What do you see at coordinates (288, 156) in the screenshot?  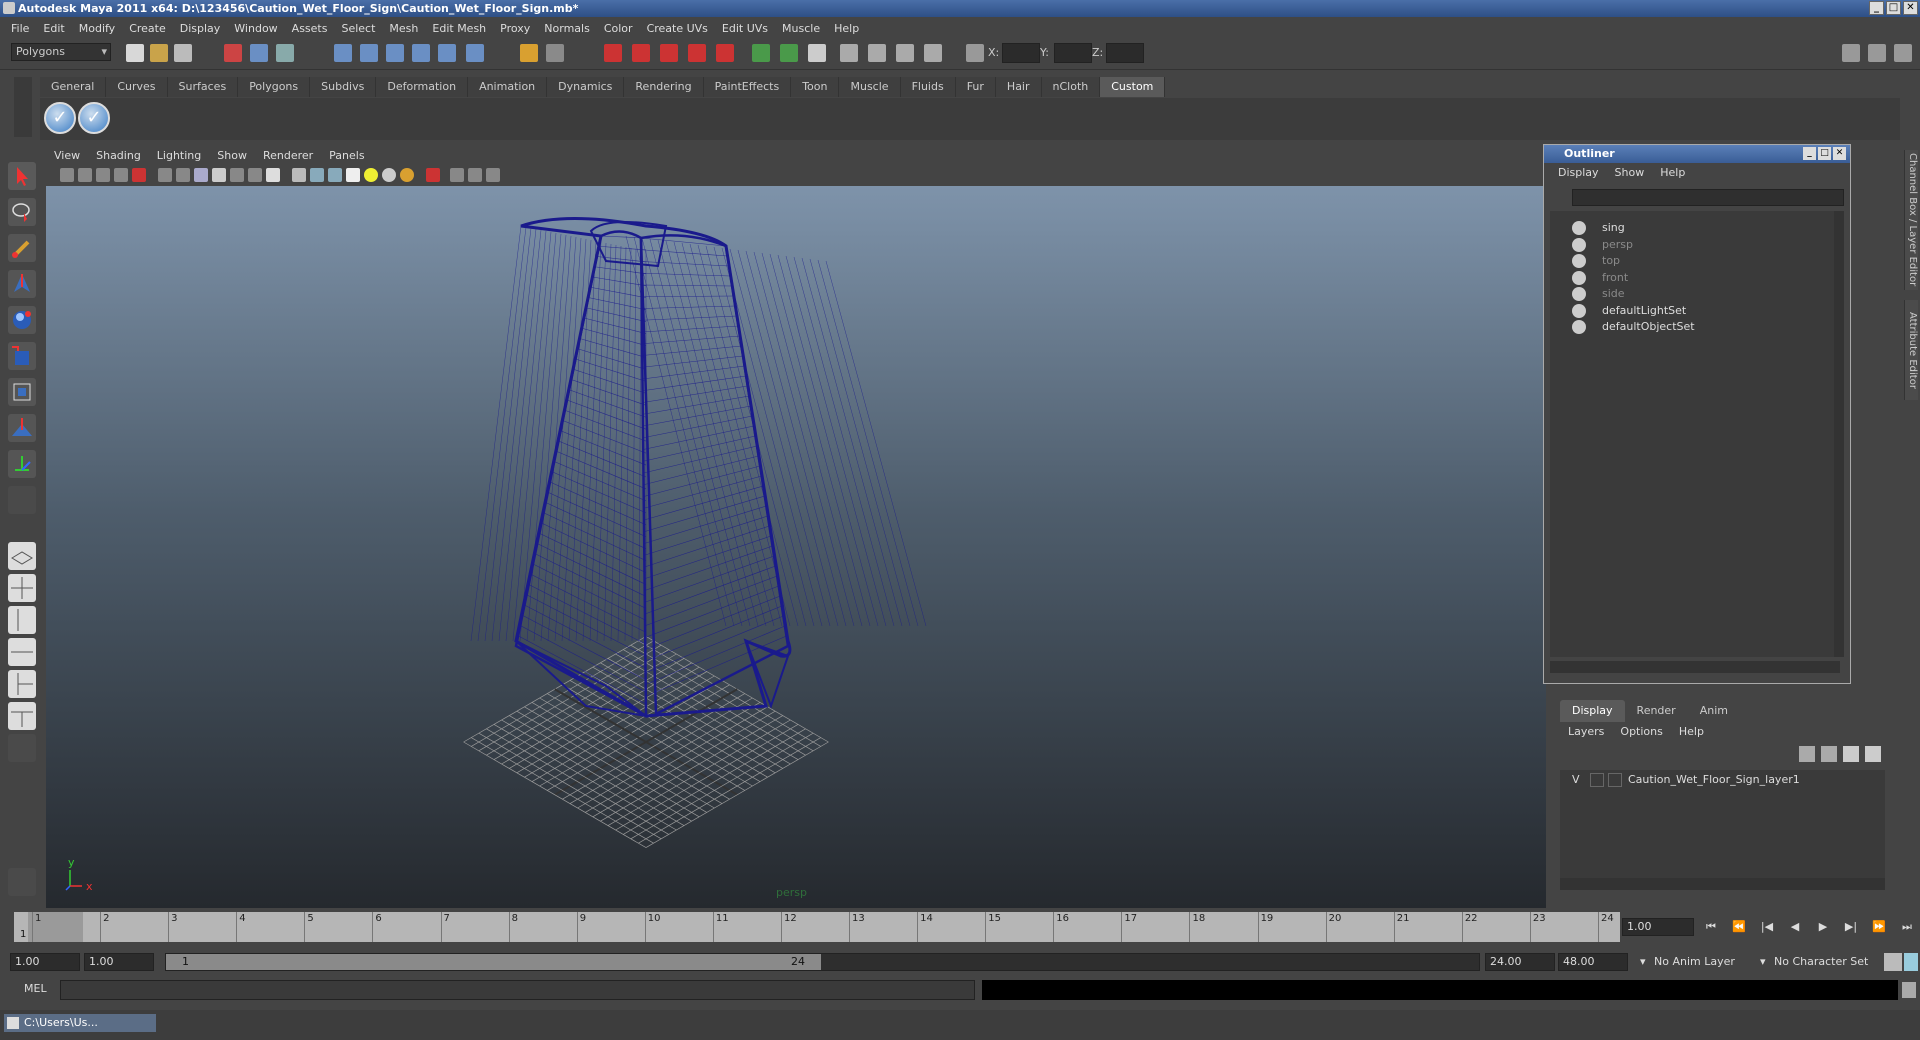 I see `viewport-menu-renderer: Renderer` at bounding box center [288, 156].